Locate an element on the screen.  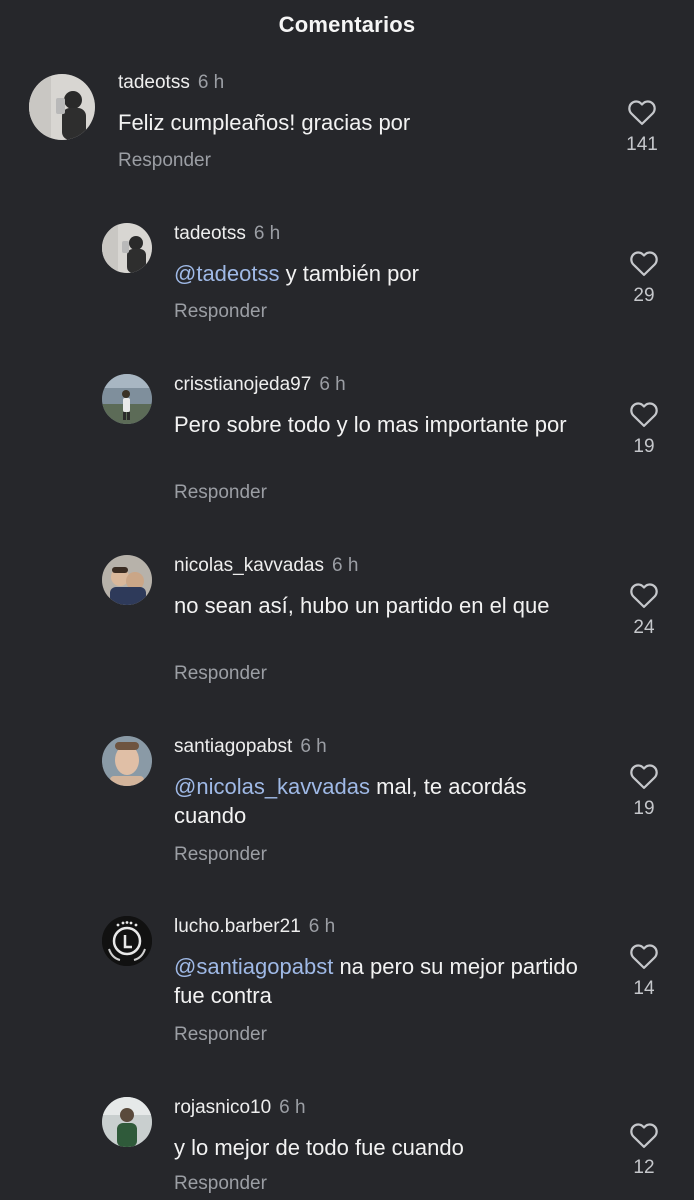
like-count: 14 is located at coordinates (644, 988).